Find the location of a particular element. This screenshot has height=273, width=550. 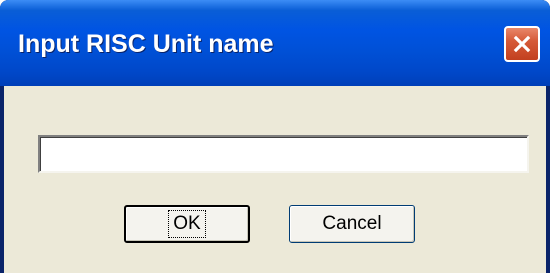

close-icon is located at coordinates (522, 44).